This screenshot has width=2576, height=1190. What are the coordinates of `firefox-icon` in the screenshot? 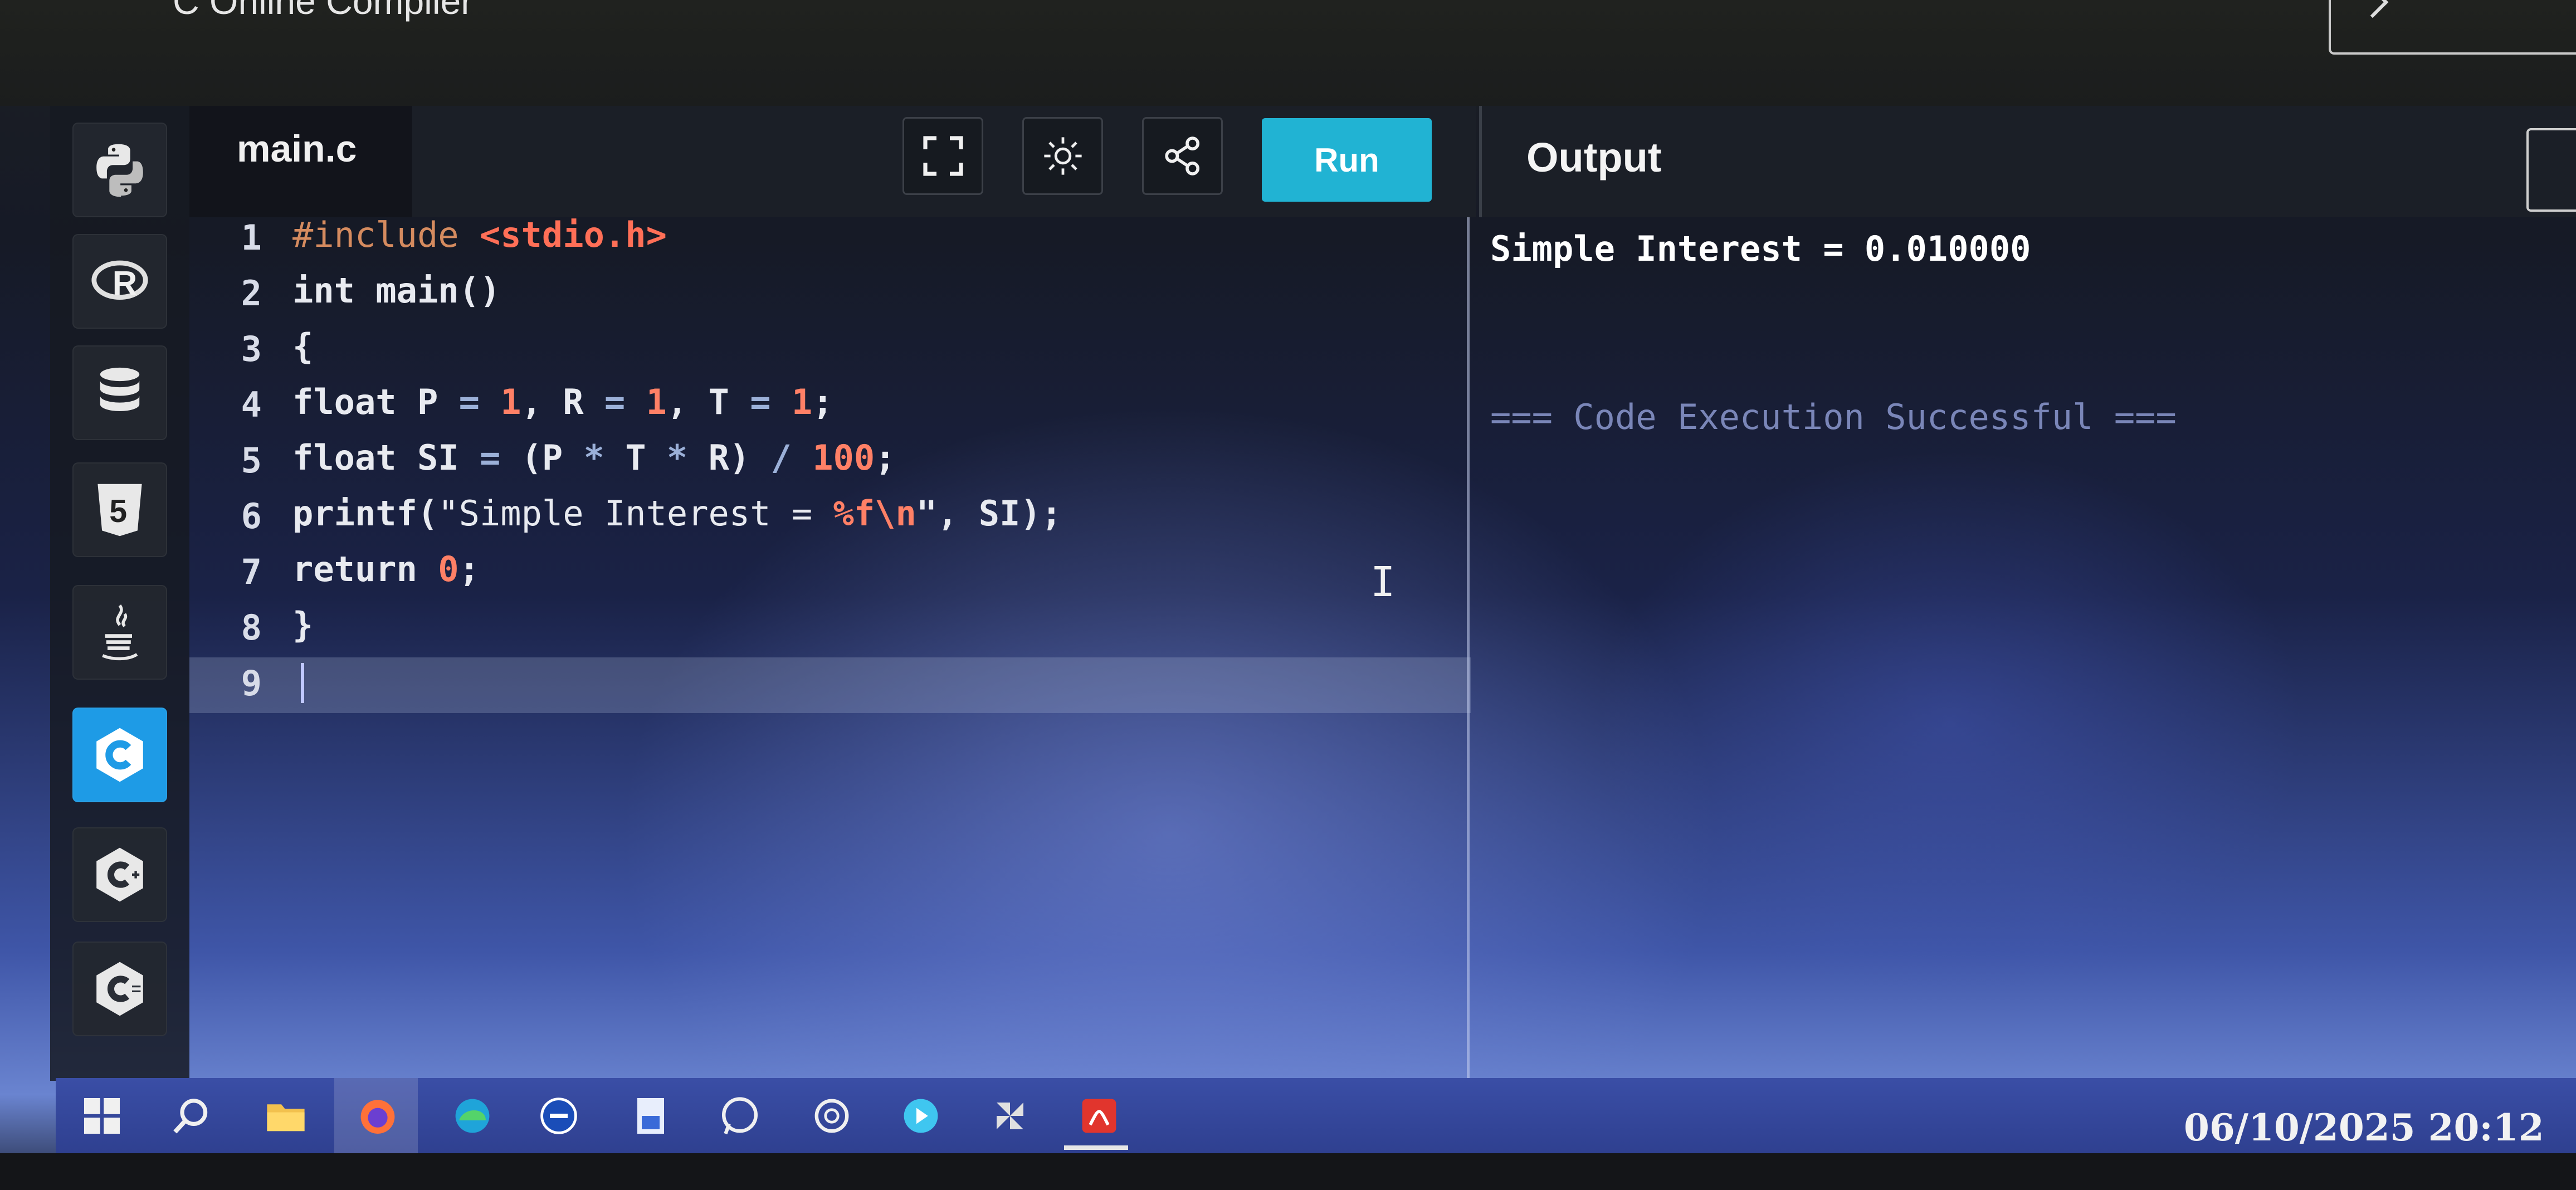 It's located at (377, 1116).